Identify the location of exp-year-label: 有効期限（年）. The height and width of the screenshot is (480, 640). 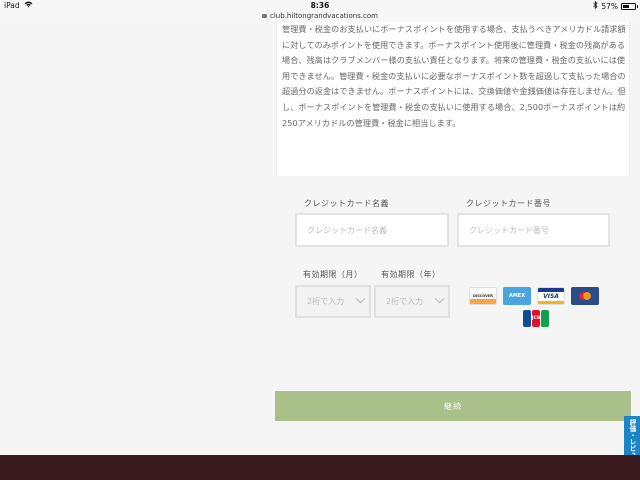
(411, 274).